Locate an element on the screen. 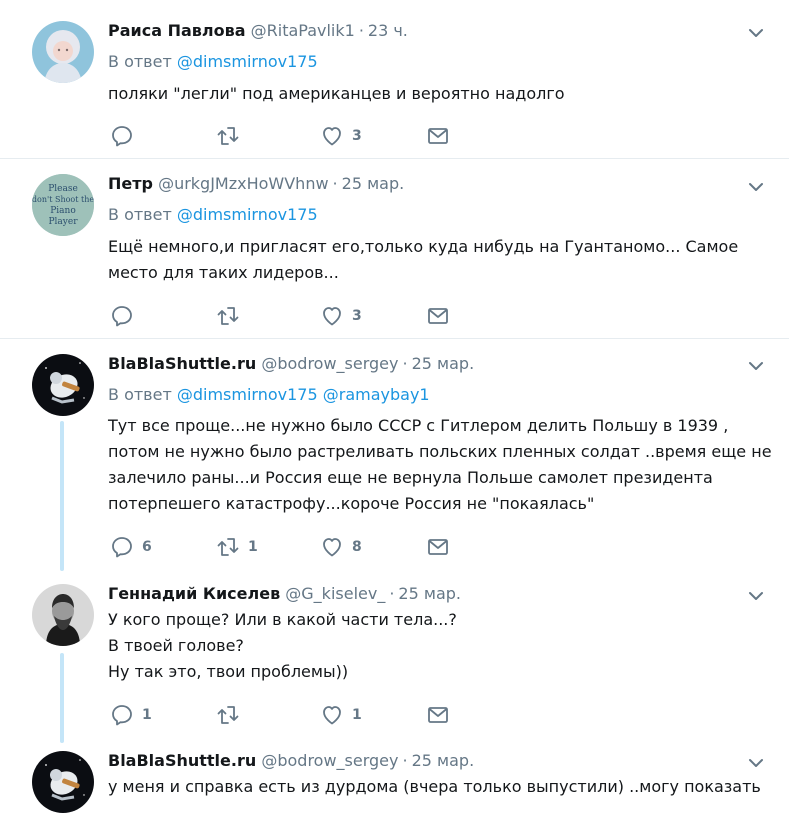 The height and width of the screenshot is (823, 789). author-name: Петр is located at coordinates (130, 183).